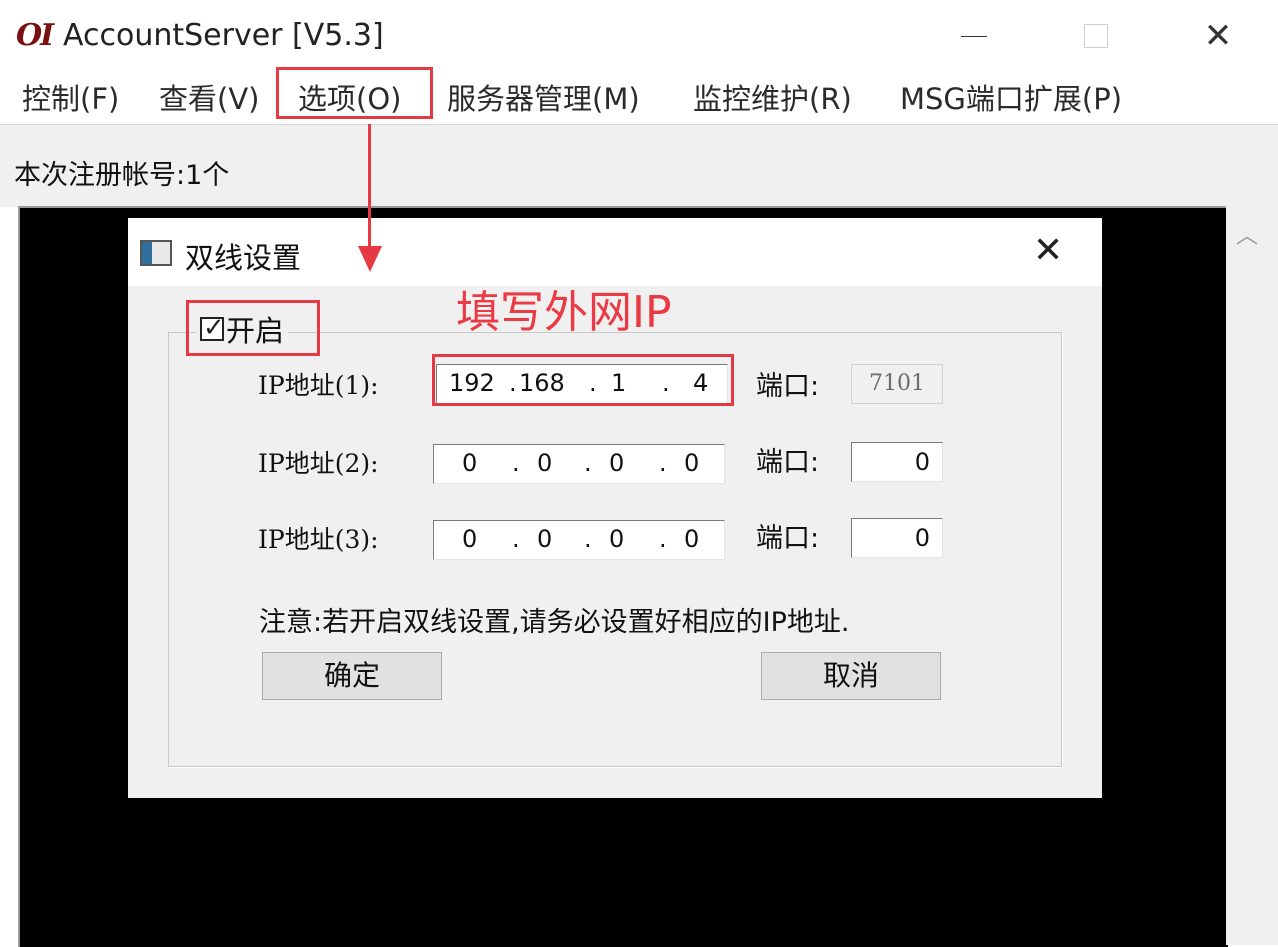 This screenshot has height=947, width=1278. What do you see at coordinates (897, 538) in the screenshot?
I see `port-3-field: 0` at bounding box center [897, 538].